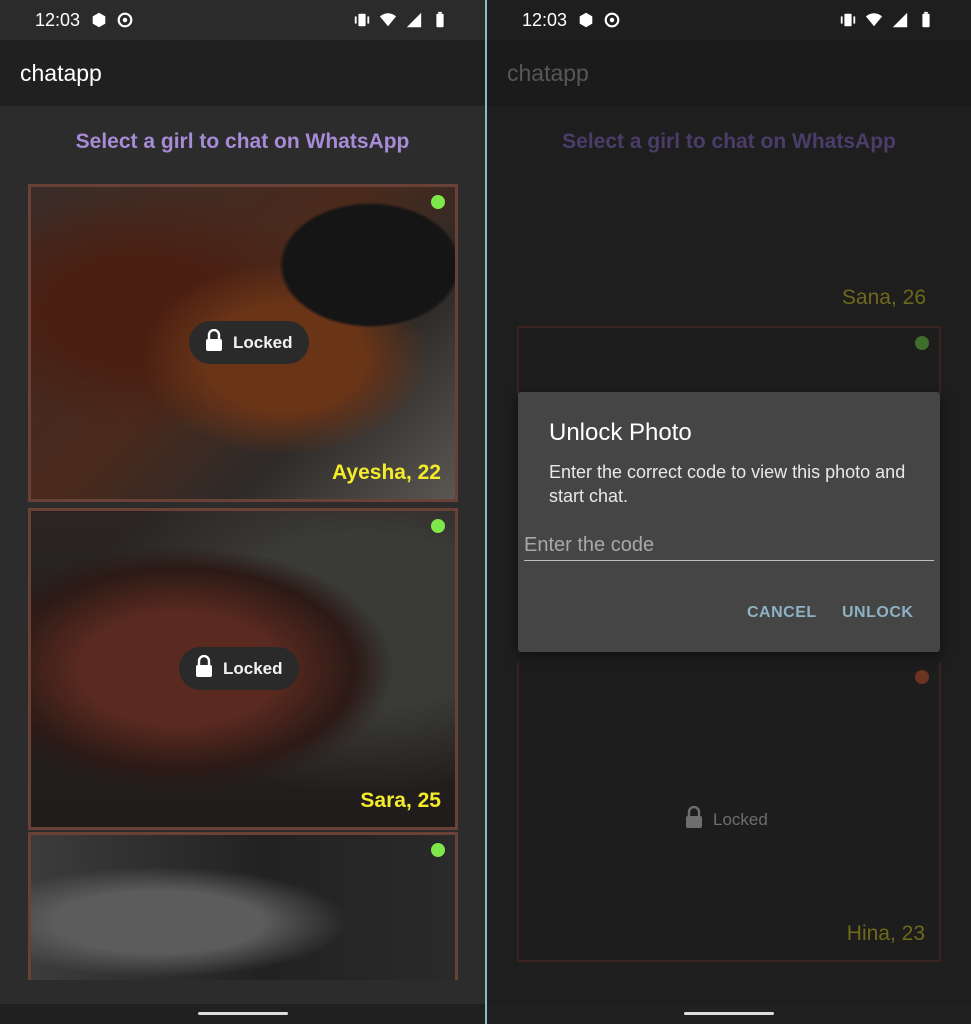 The height and width of the screenshot is (1024, 971). I want to click on code-input, so click(729, 545).